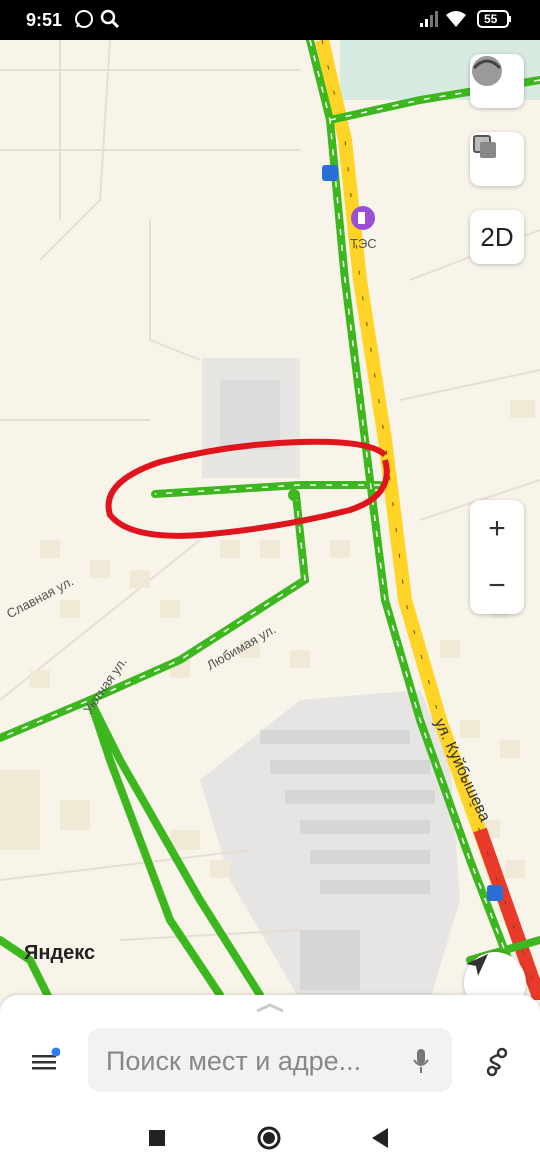 The height and width of the screenshot is (1170, 540). I want to click on menu-button, so click(45, 1062).